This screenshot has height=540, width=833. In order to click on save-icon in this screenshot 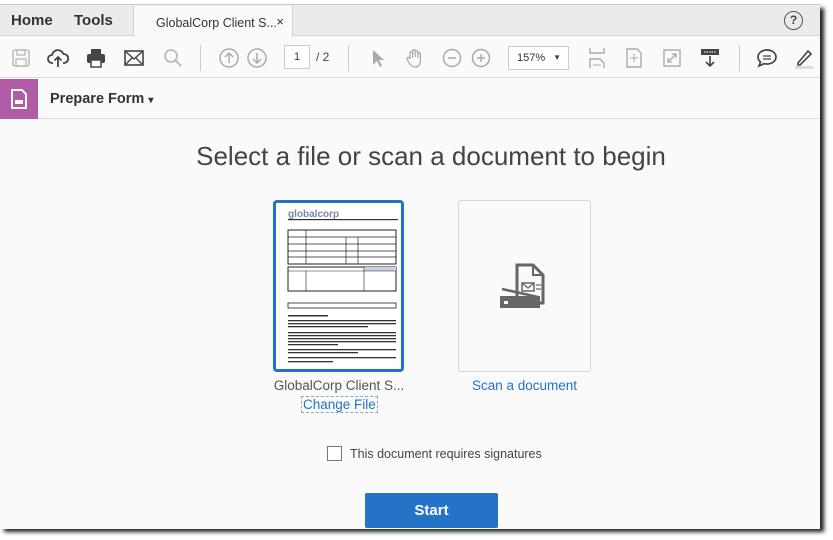, I will do `click(21, 58)`.